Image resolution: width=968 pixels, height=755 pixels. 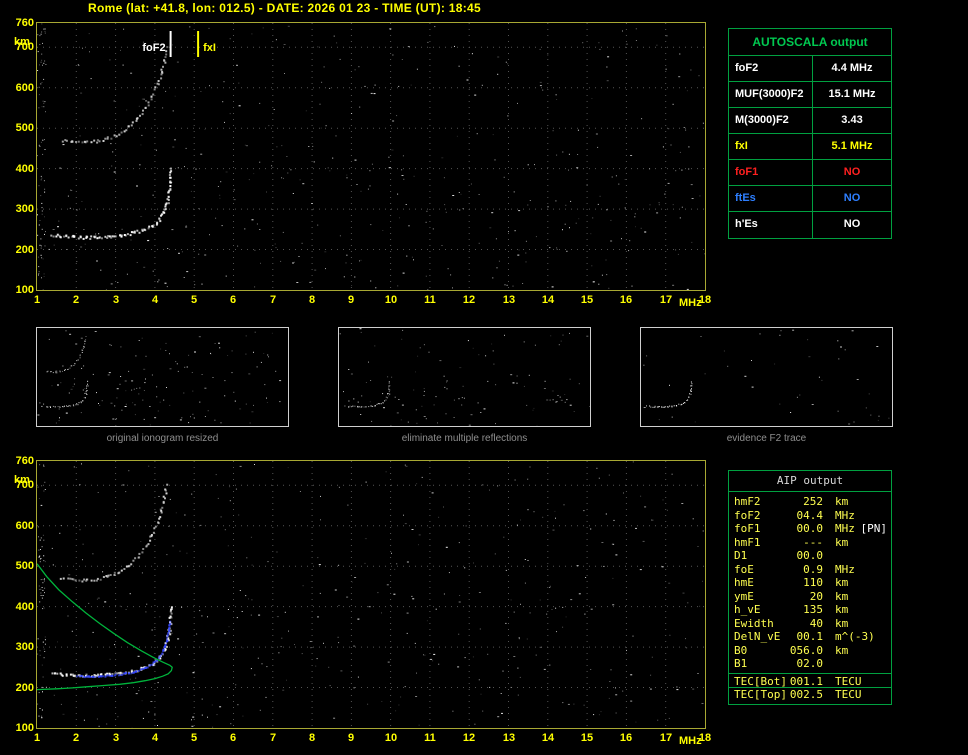 What do you see at coordinates (810, 597) in the screenshot?
I see `aip-row: ymE 20 km` at bounding box center [810, 597].